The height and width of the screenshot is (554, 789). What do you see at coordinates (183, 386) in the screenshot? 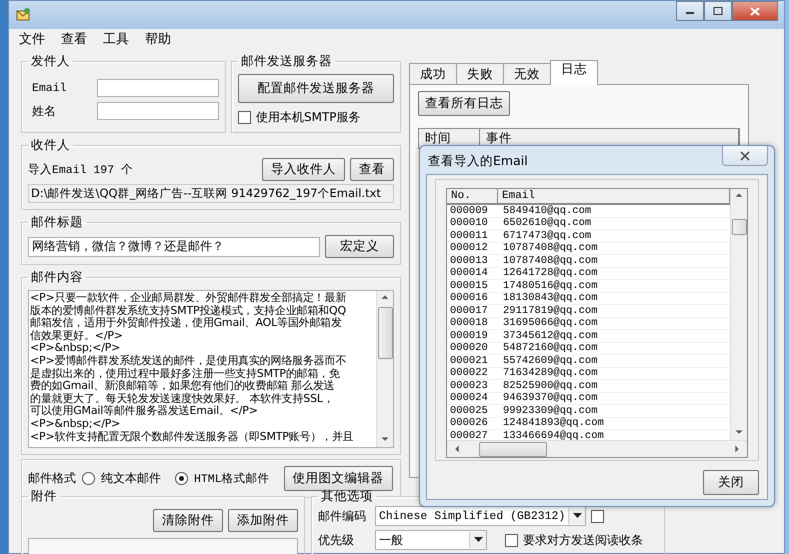
I see `text-line: 费的如Gmail、新浪邮箱等，如果您有他们的收费邮箱 那么发送` at bounding box center [183, 386].